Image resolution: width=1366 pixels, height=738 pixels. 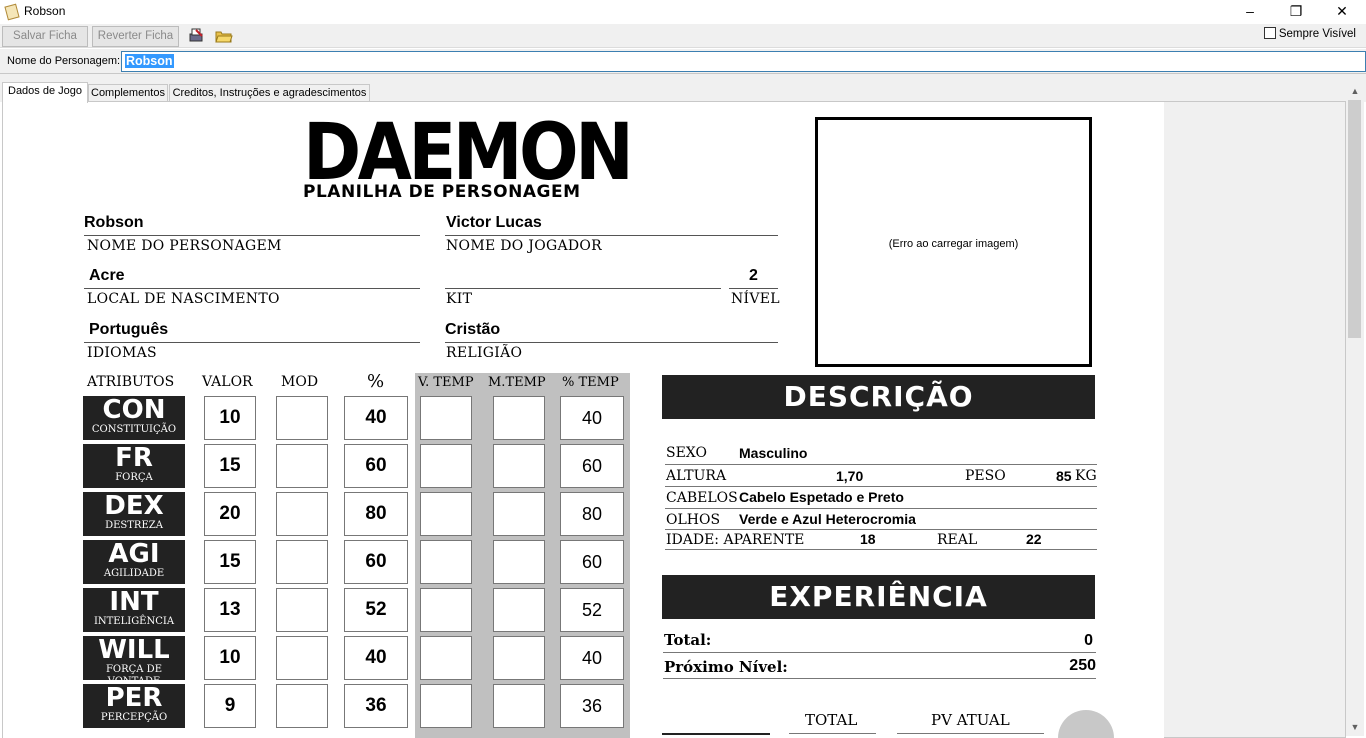 What do you see at coordinates (1355, 91) in the screenshot?
I see `scroll-up-icon: ▲` at bounding box center [1355, 91].